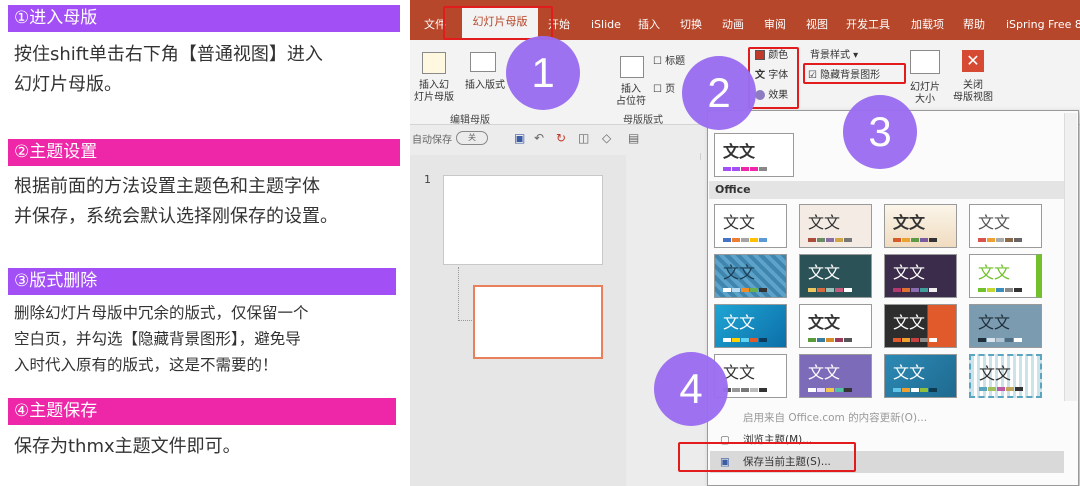 The width and height of the screenshot is (1080, 486). I want to click on step-1-line-1: 按住shift单击右下角【普通视图】进入, so click(168, 54).